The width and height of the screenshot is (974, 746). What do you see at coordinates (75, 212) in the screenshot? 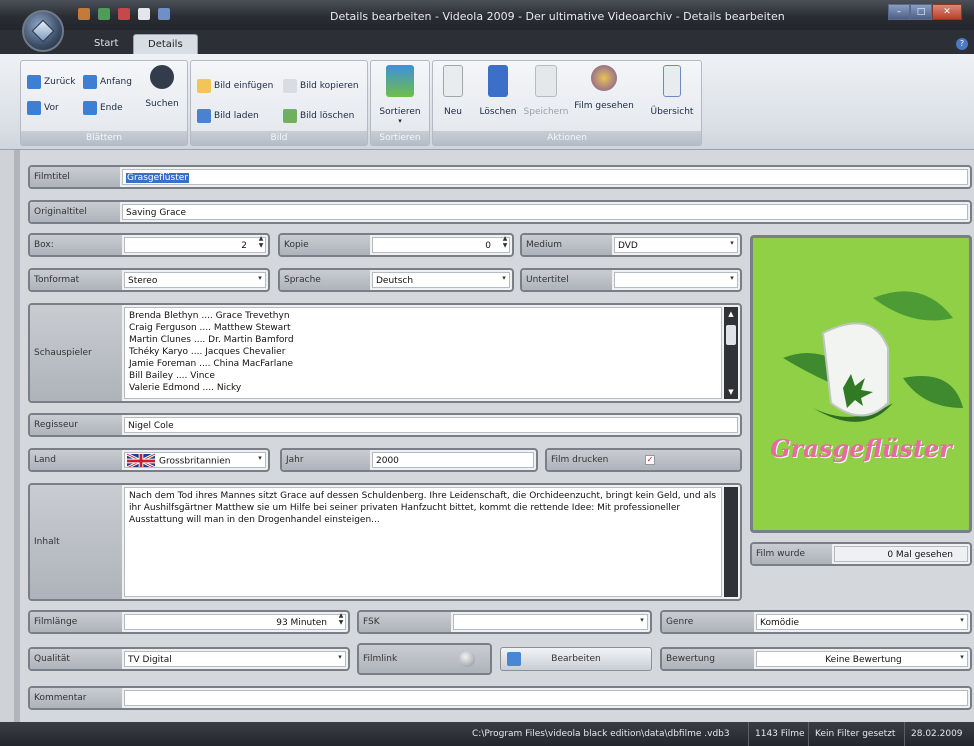
I see `originaltitel-label: Originaltitel` at bounding box center [75, 212].